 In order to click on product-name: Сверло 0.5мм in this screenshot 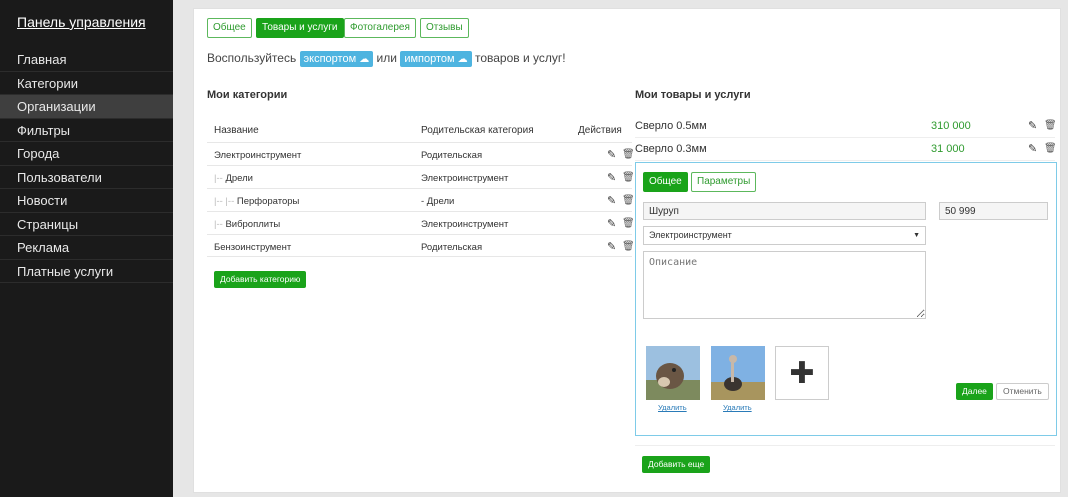, I will do `click(671, 126)`.